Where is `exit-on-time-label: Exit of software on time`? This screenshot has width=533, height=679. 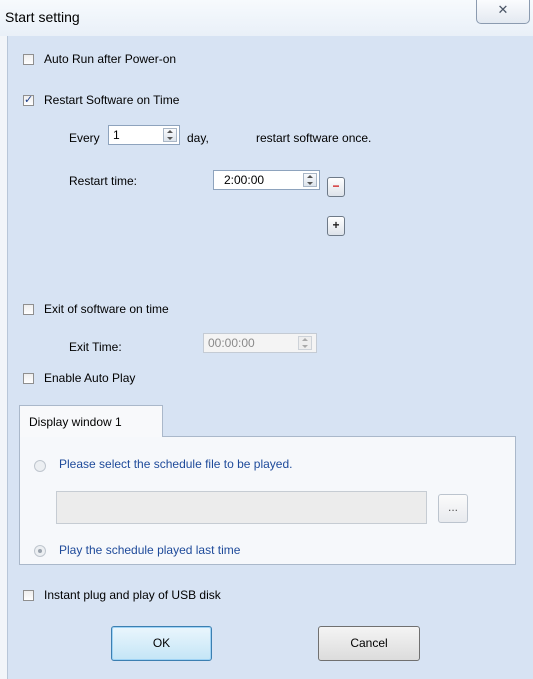 exit-on-time-label: Exit of software on time is located at coordinates (106, 309).